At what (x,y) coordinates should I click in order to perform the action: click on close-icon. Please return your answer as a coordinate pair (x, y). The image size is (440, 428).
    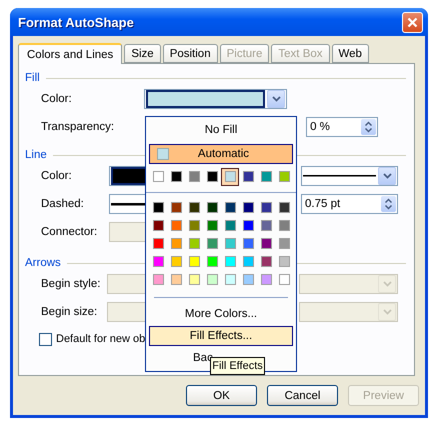
    Looking at the image, I should click on (412, 22).